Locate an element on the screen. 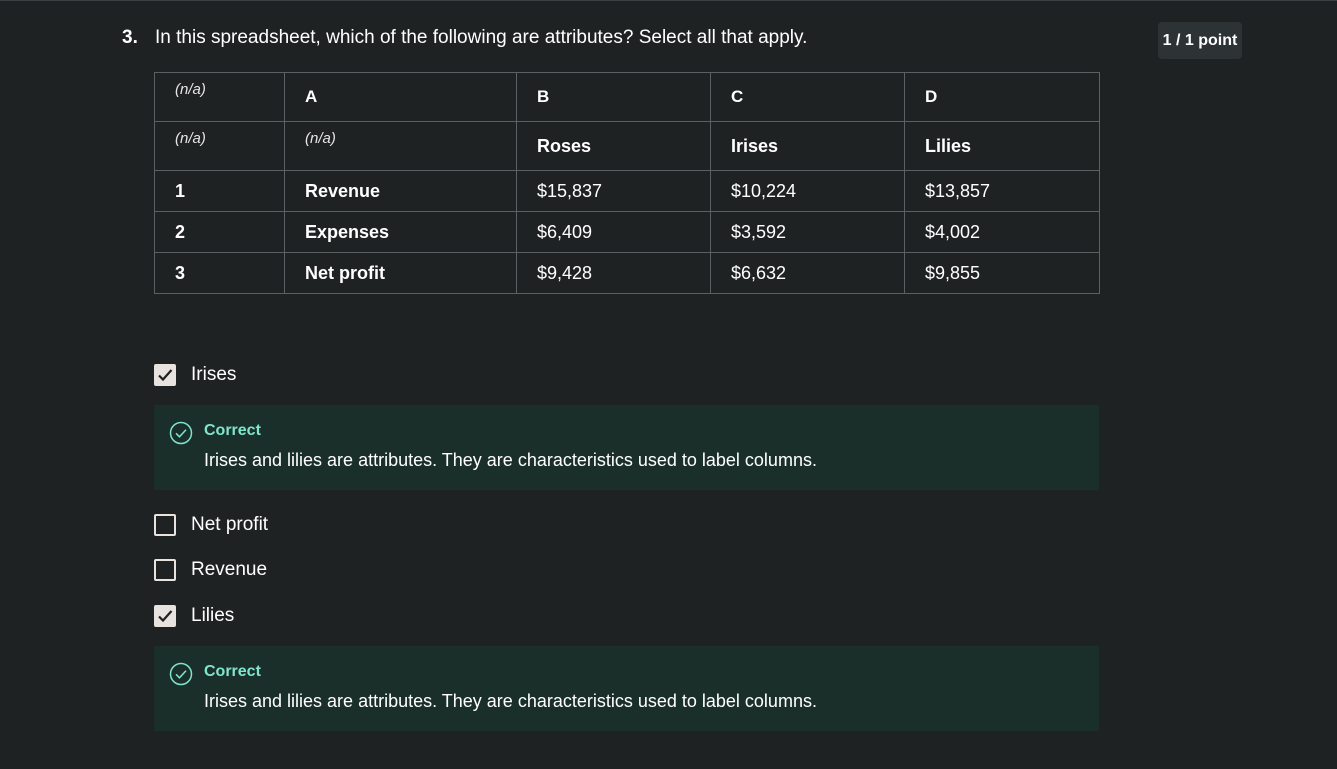  table-row: 2 Expenses $6,409 $3,592 $4,002 is located at coordinates (627, 232).